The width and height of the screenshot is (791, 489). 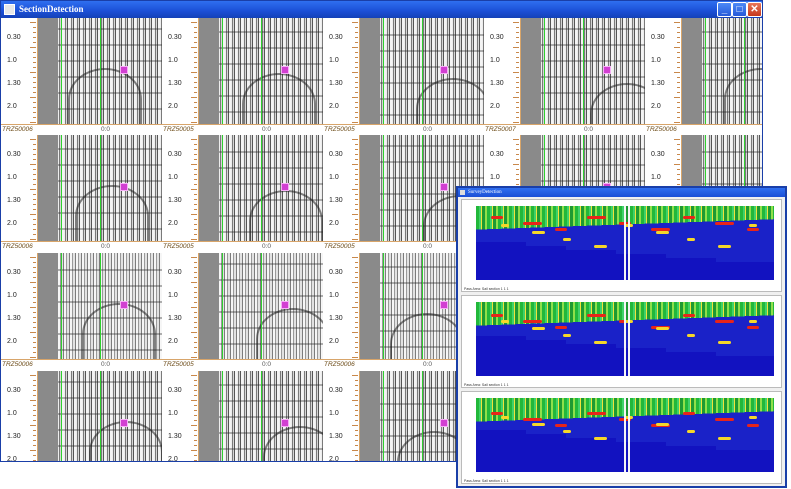 I want to click on minimize-button: _, so click(x=724, y=9).